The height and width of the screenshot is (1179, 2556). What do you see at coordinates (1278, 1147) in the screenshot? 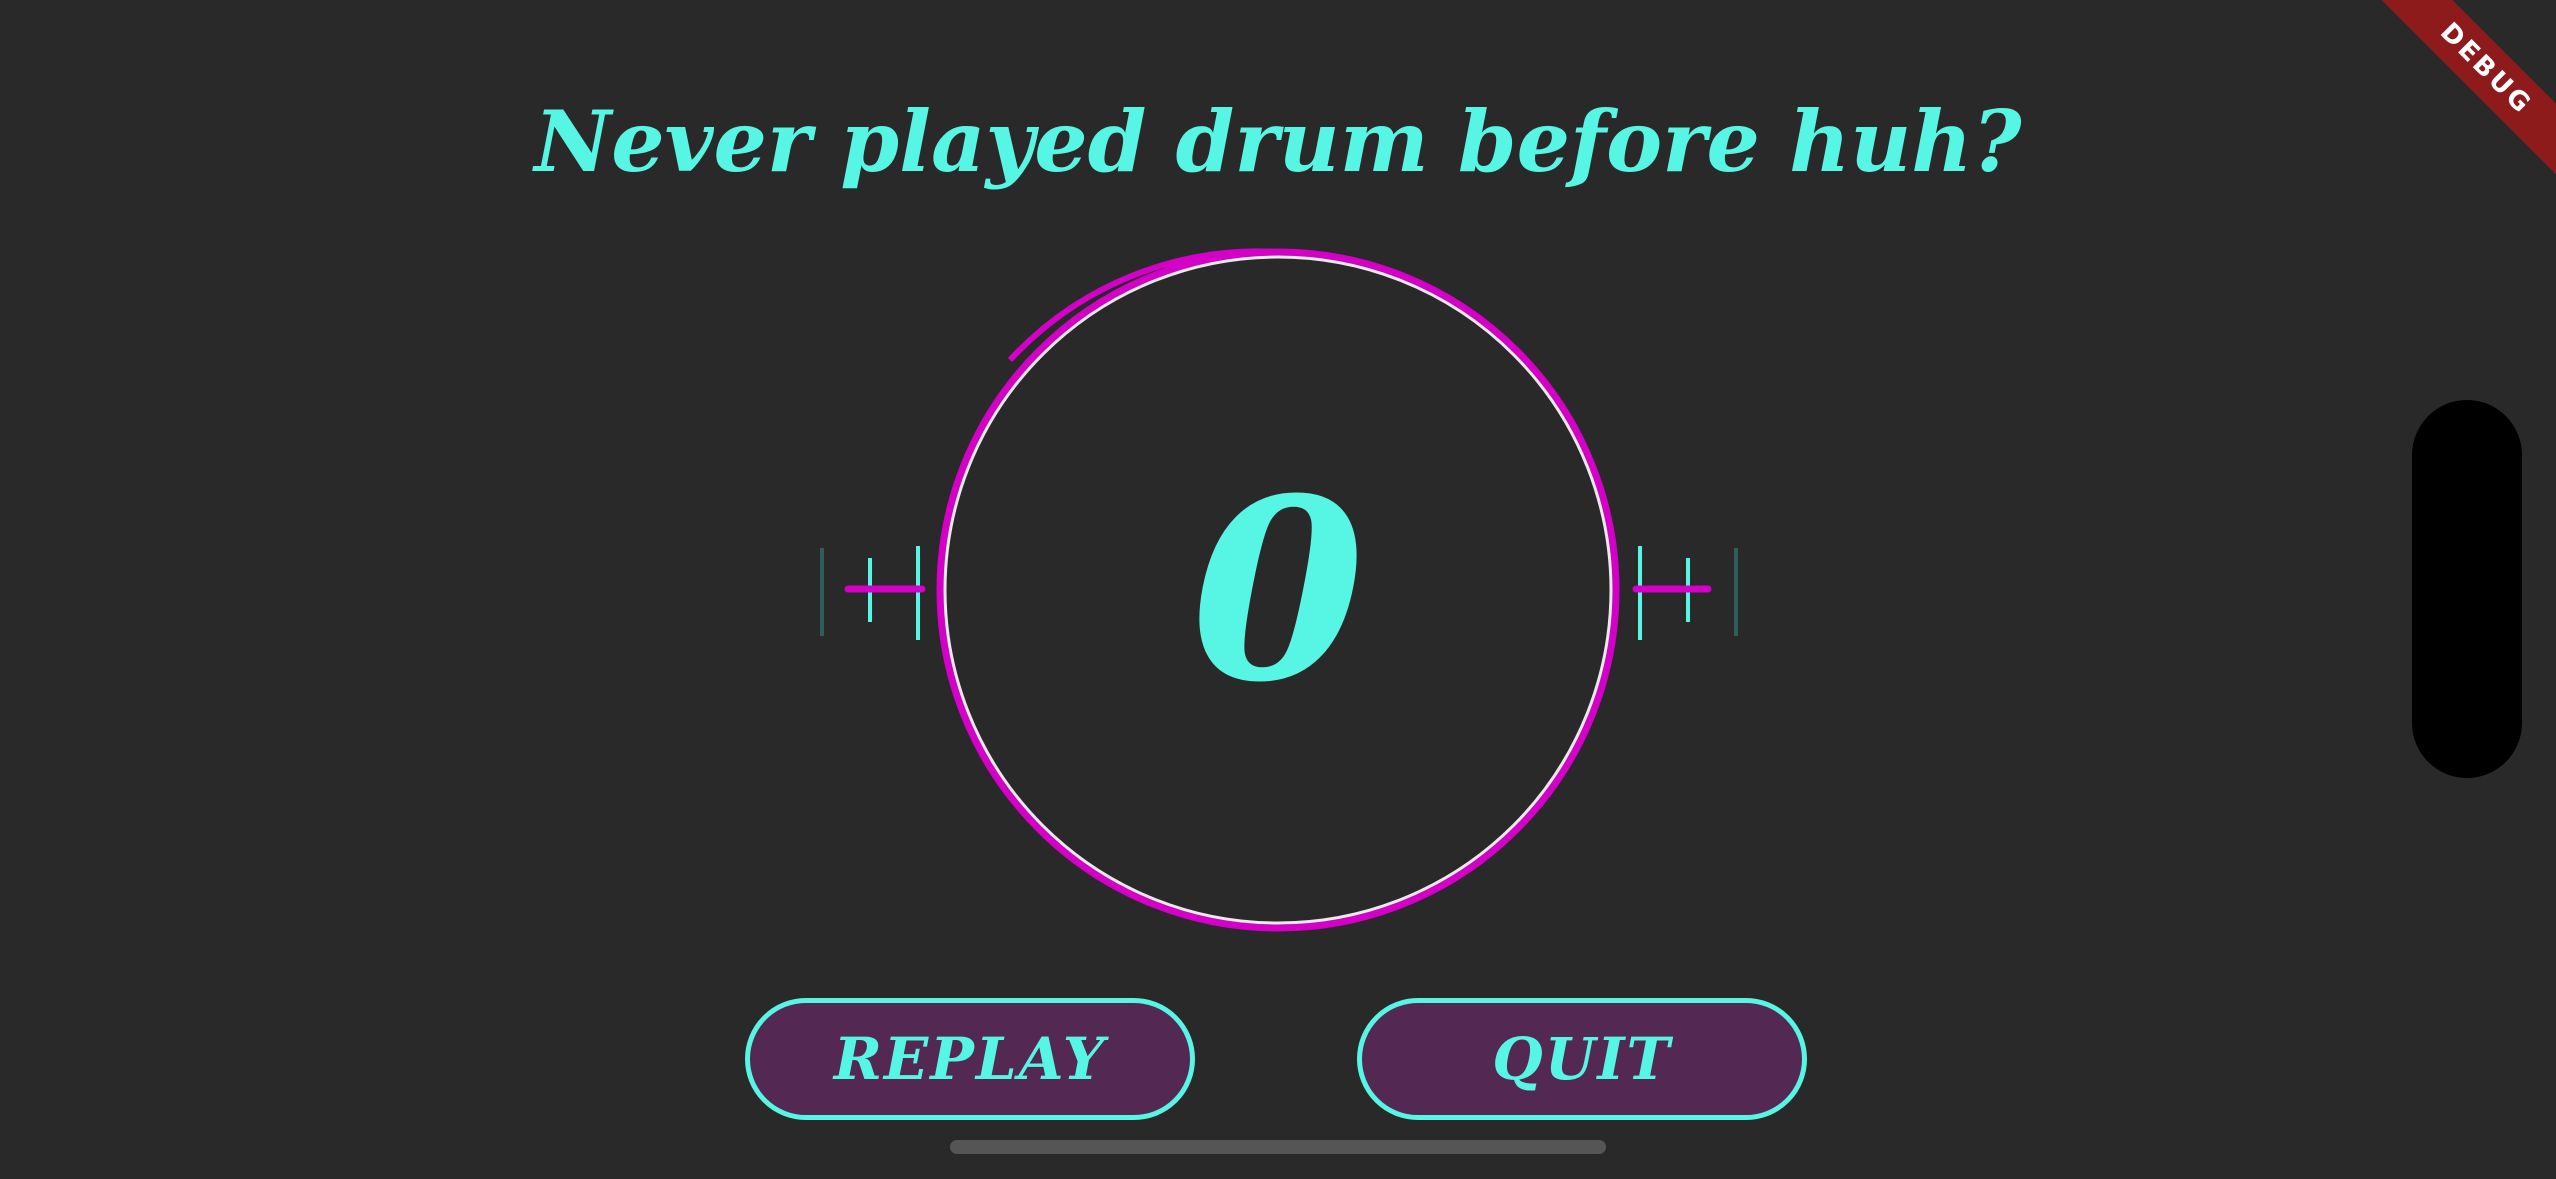
I see `home-indicator` at bounding box center [1278, 1147].